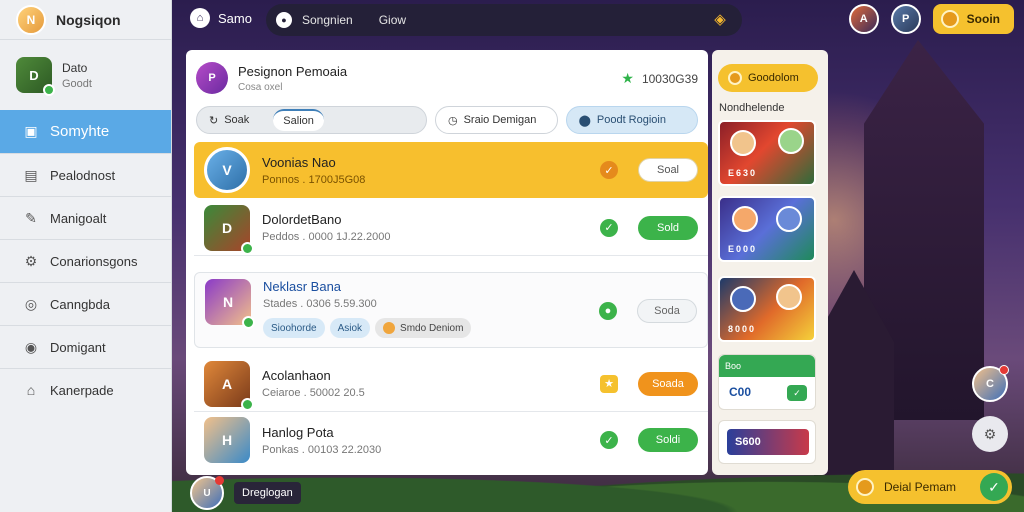 Image resolution: width=1024 pixels, height=512 pixels. I want to click on join-button: Soldi, so click(668, 440).